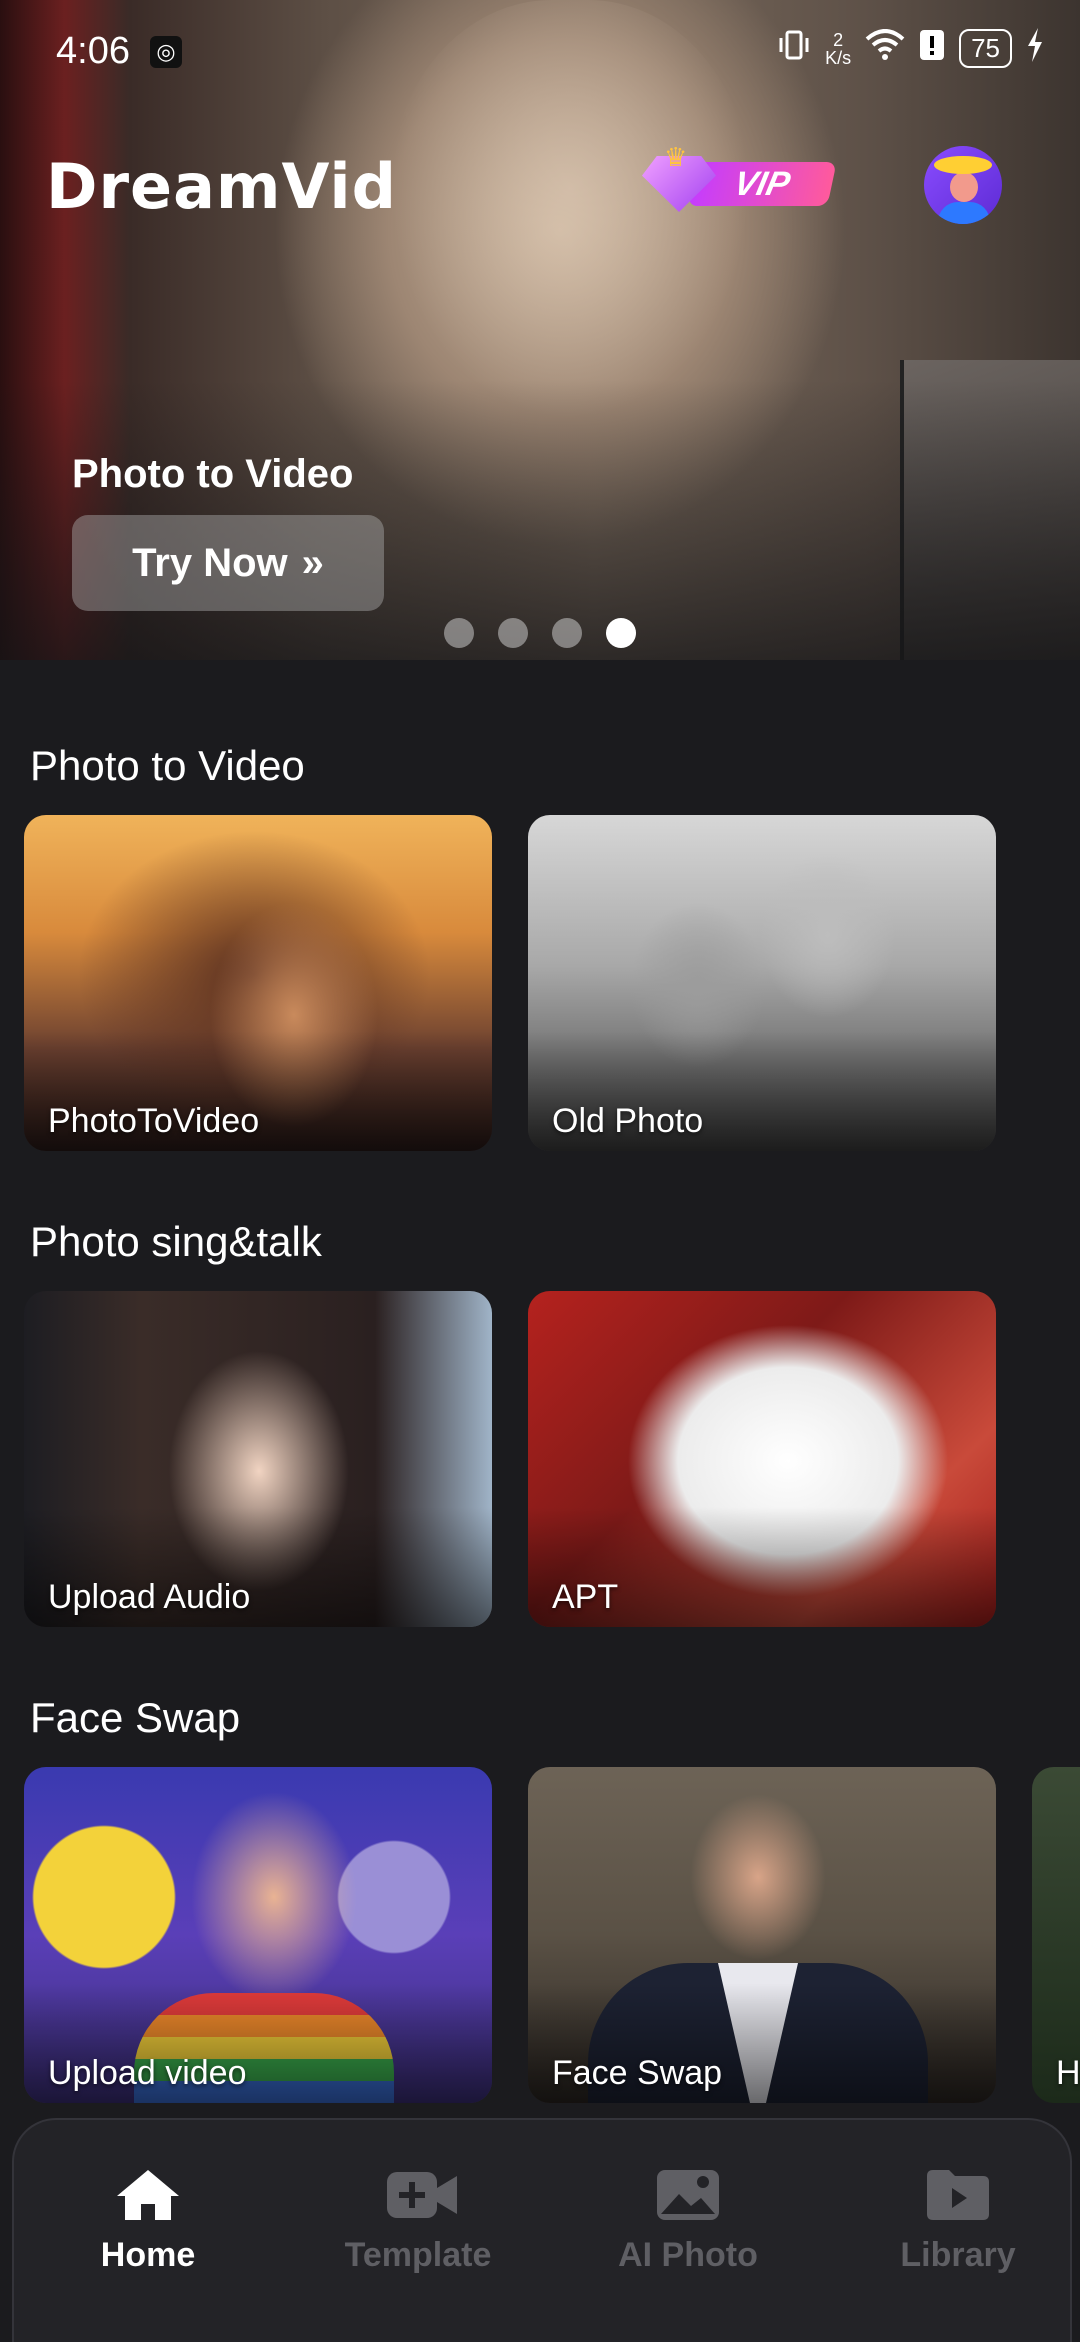 The width and height of the screenshot is (1080, 2342). What do you see at coordinates (585, 1597) in the screenshot?
I see `card-label: APT` at bounding box center [585, 1597].